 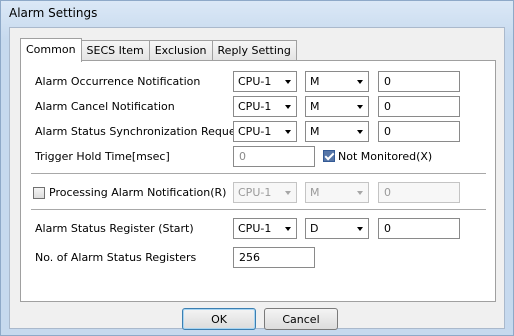 What do you see at coordinates (419, 106) in the screenshot?
I see `cancel-address-input: 0` at bounding box center [419, 106].